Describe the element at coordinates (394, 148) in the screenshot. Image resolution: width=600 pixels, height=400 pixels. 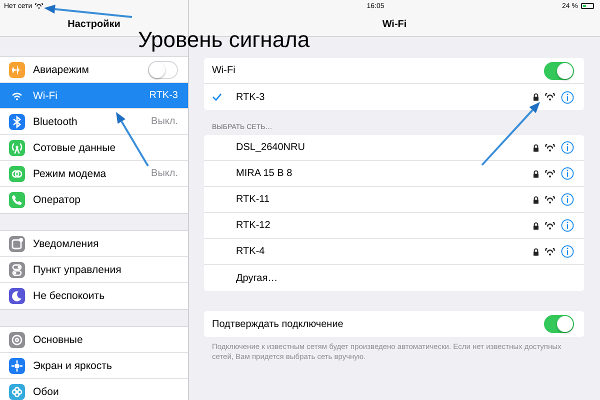
I see `network-row: DSL_2640NRU` at that location.